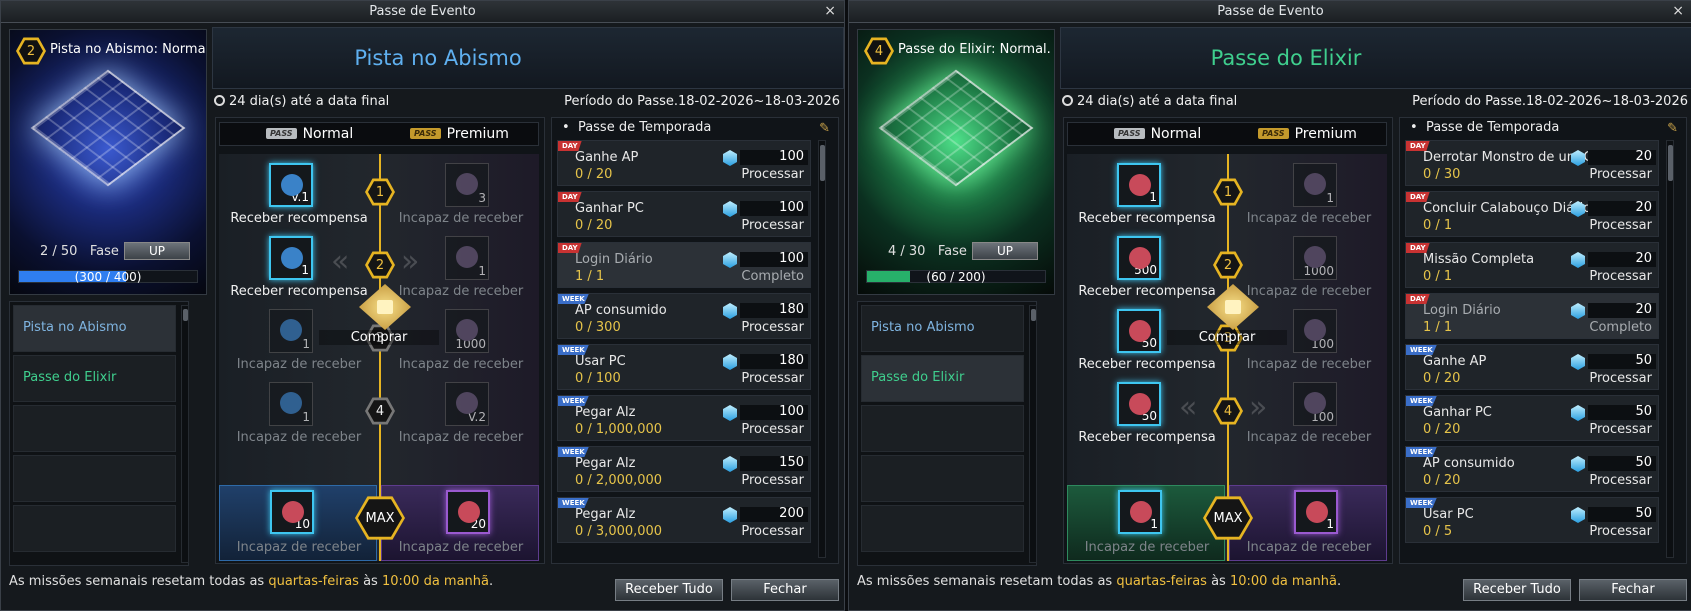  What do you see at coordinates (1228, 192) in the screenshot?
I see `level-node: 1` at bounding box center [1228, 192].